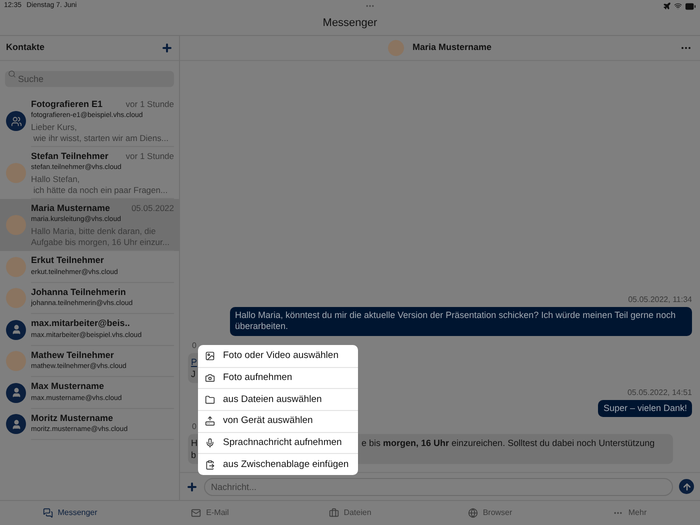 The width and height of the screenshot is (700, 525). Describe the element at coordinates (678, 6) in the screenshot. I see `wifi-icon` at that location.